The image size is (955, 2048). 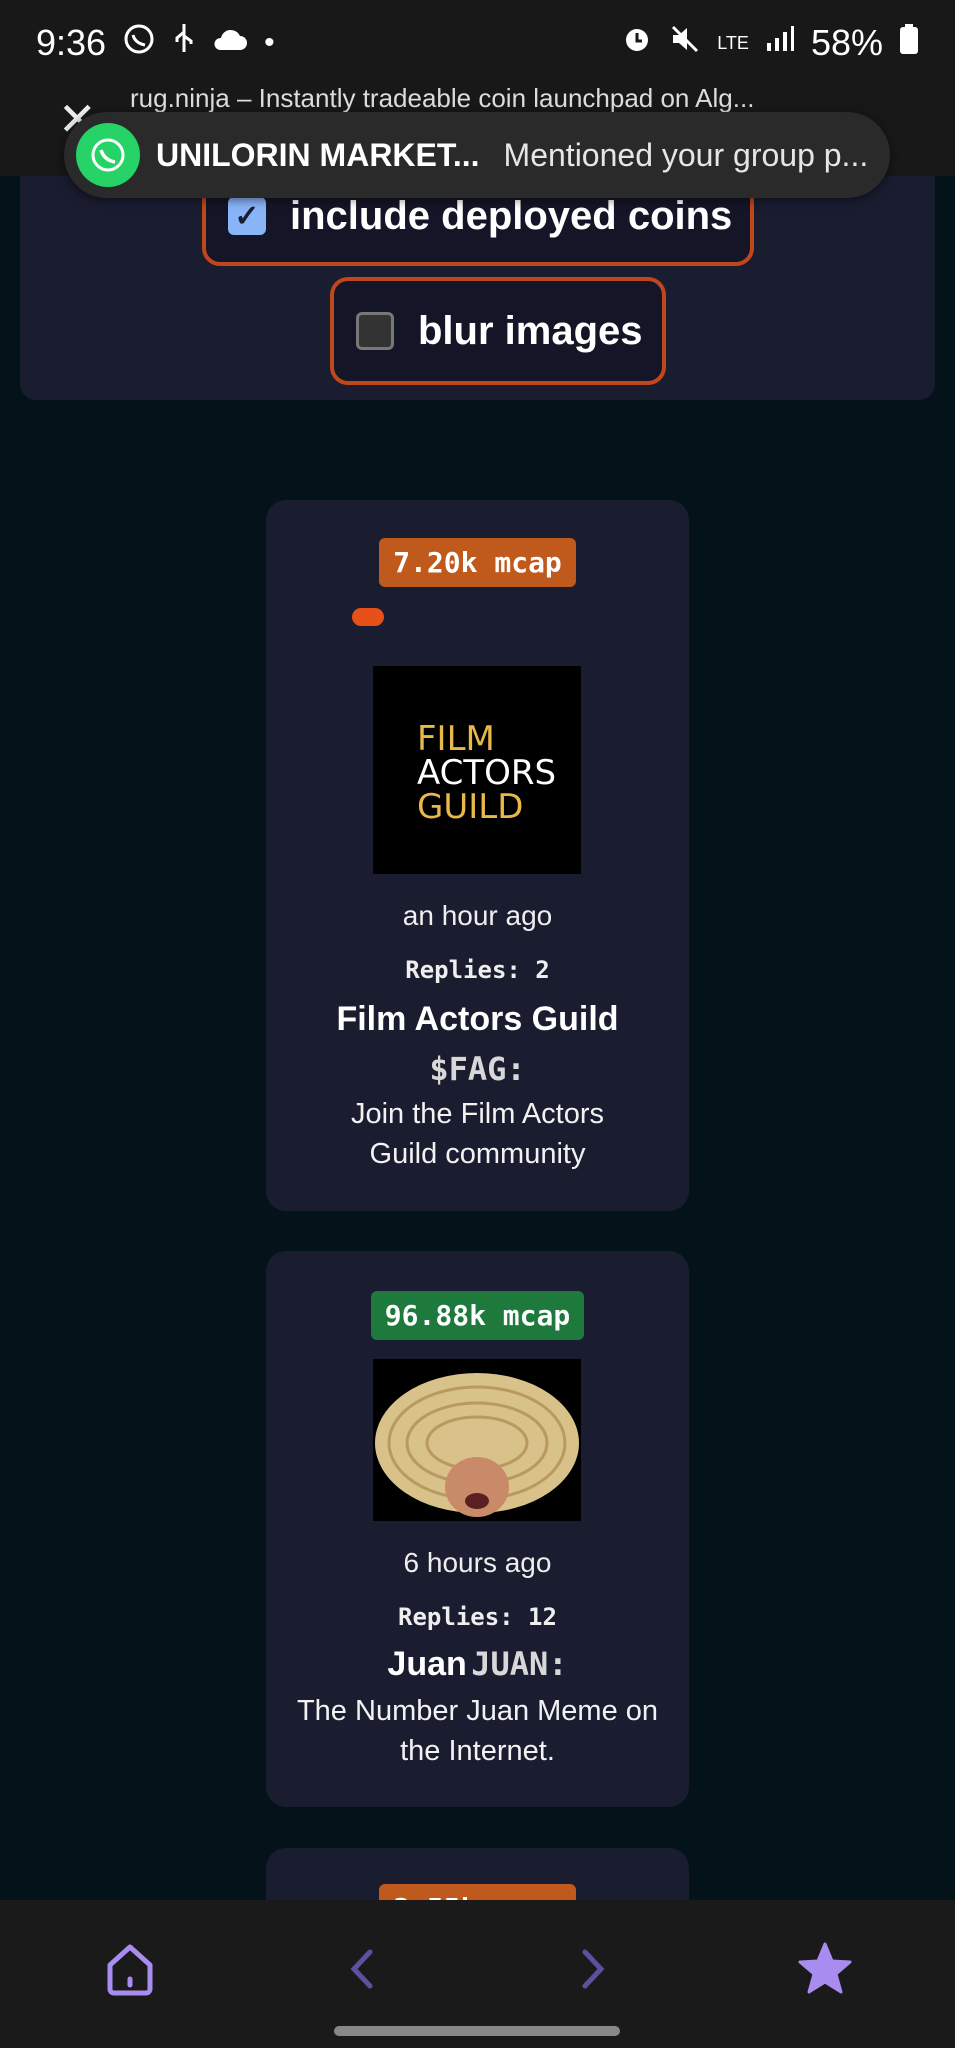 I want to click on coin-image: FILM ACTORS GUILD, so click(x=477, y=770).